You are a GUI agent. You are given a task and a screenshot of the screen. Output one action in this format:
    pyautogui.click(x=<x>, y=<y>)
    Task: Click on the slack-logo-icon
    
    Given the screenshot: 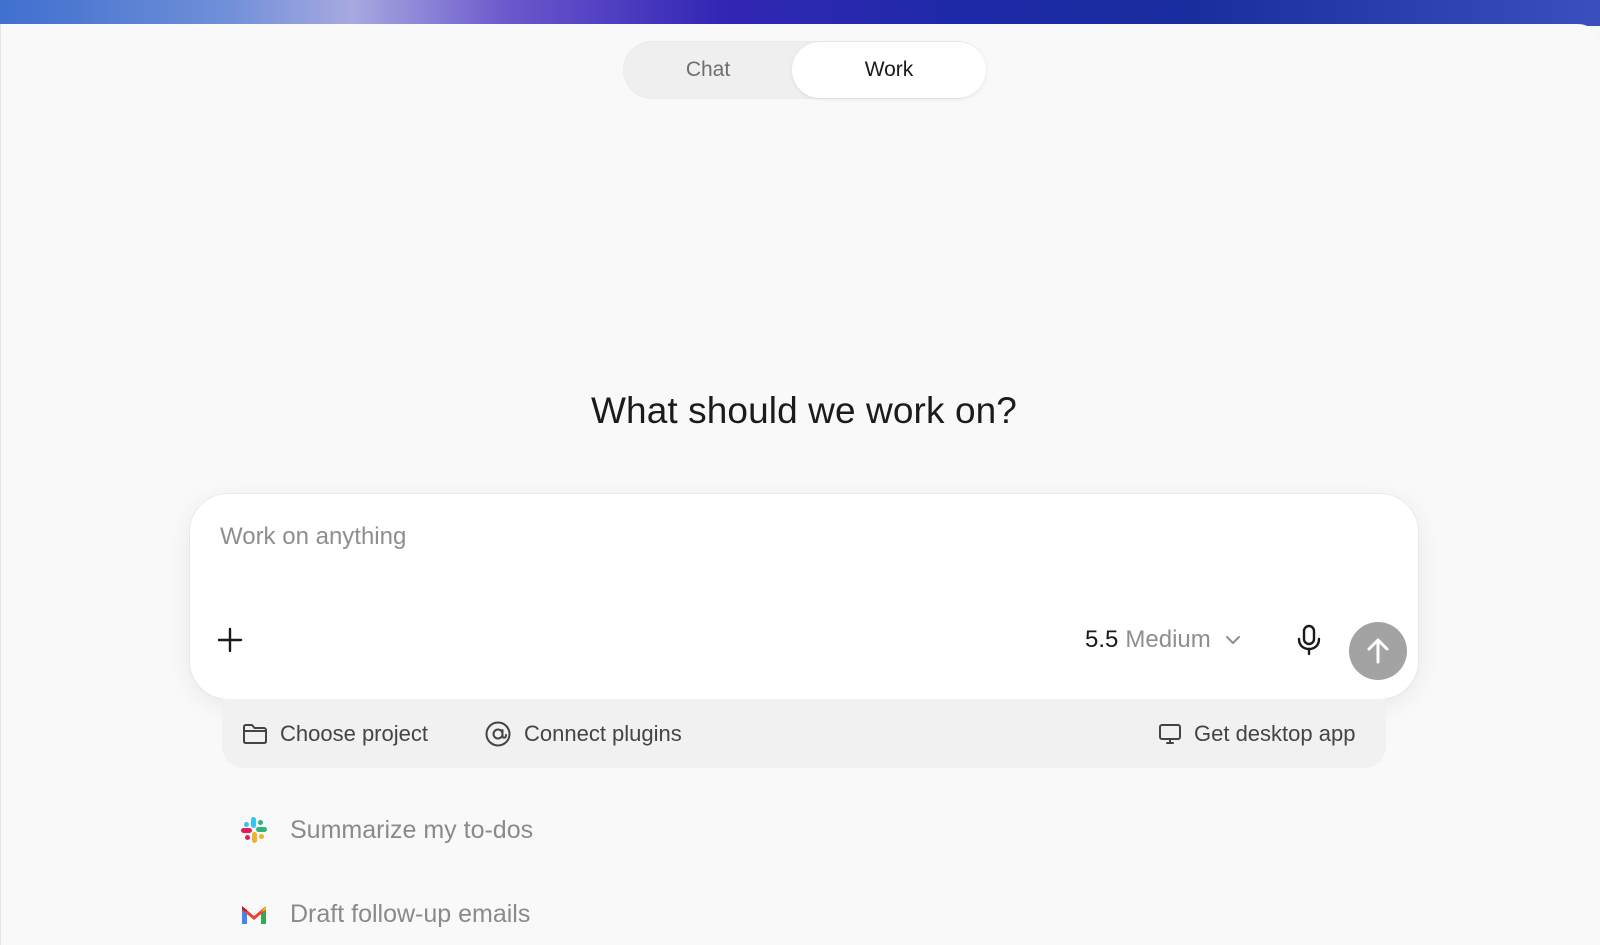 What is the action you would take?
    pyautogui.click(x=254, y=830)
    